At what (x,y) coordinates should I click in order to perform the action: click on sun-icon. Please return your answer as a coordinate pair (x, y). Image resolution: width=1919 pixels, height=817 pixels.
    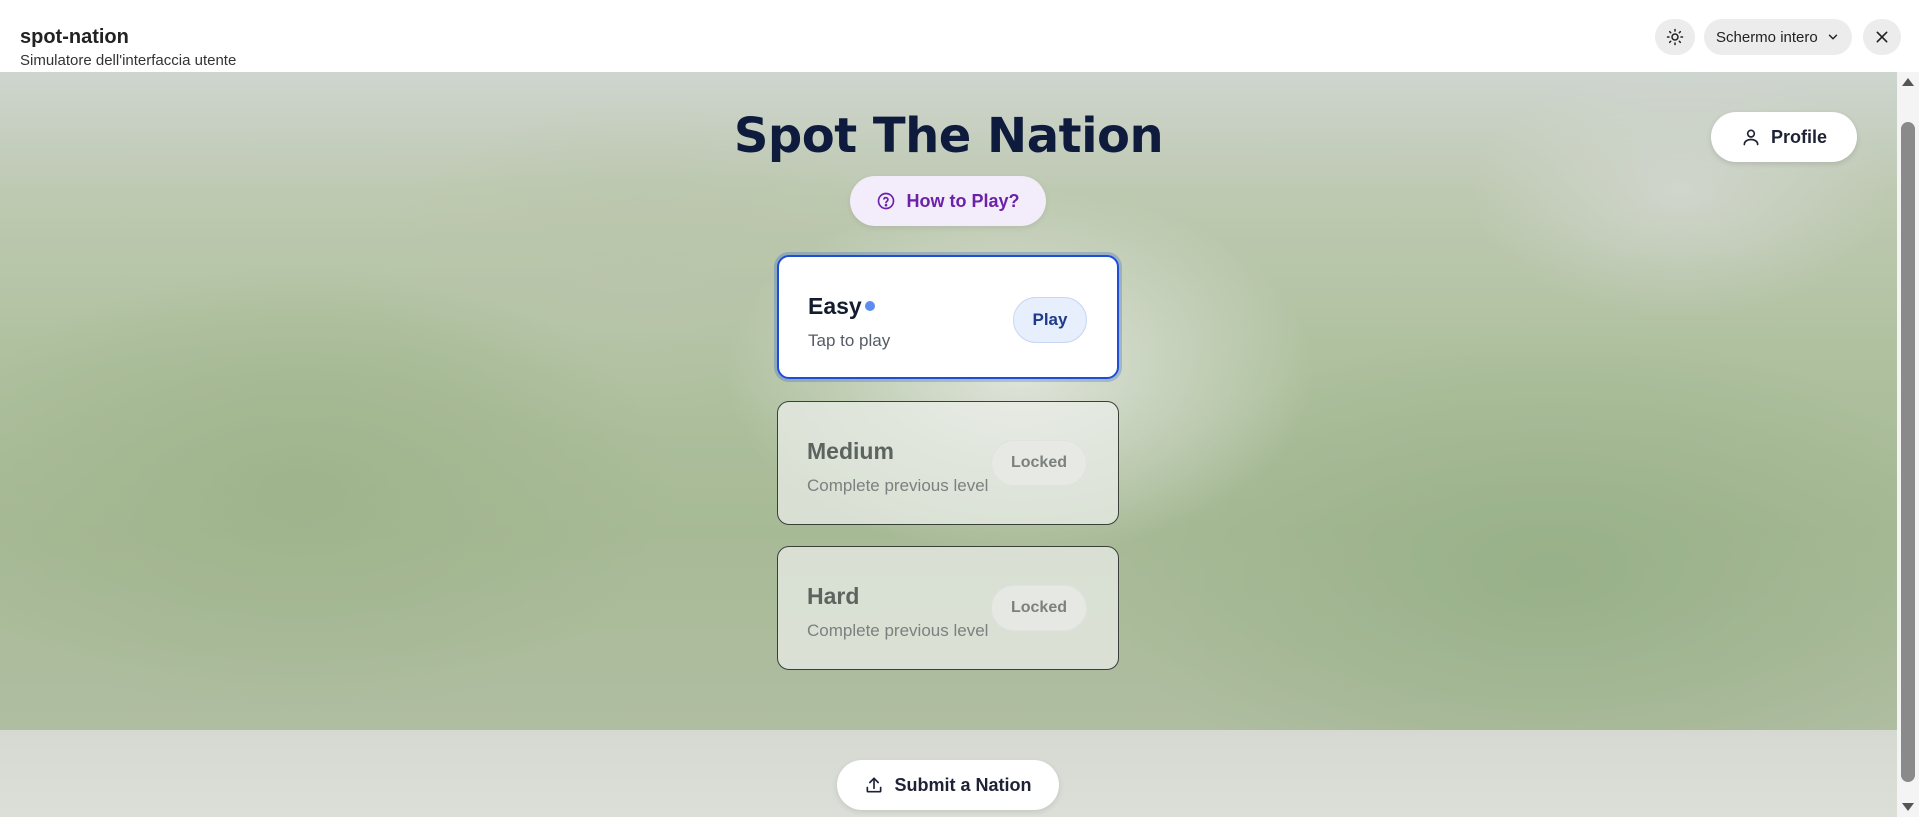
    Looking at the image, I should click on (1675, 37).